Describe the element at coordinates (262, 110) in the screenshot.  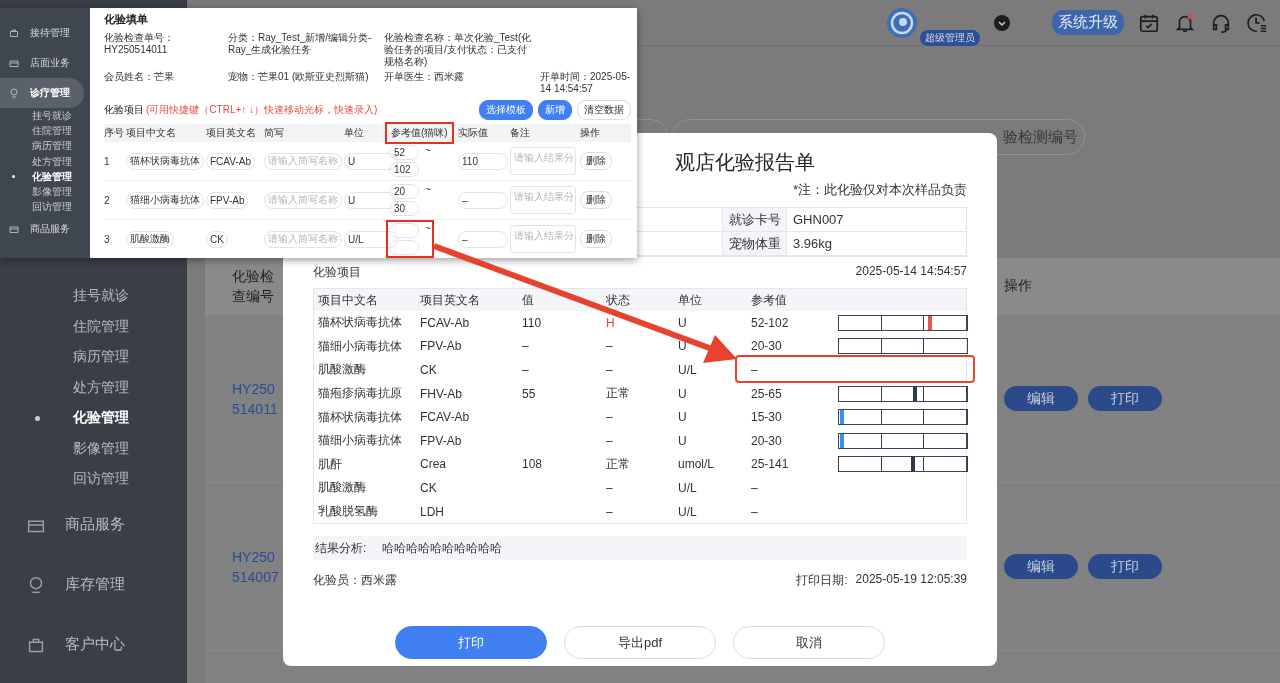
I see `shortcut-hint: (可用快捷键（CTRL+↑ ↓）快速移动光标，快速录入)` at that location.